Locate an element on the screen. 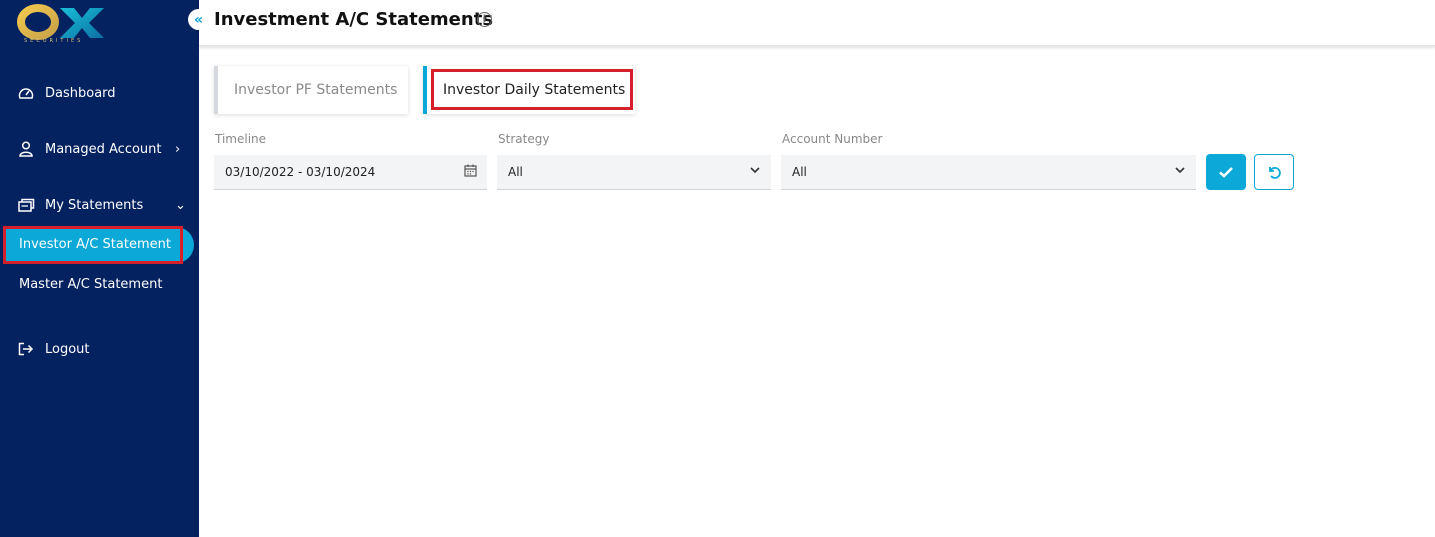 The image size is (1435, 537). sidebar-item-label: My Statements is located at coordinates (94, 205).